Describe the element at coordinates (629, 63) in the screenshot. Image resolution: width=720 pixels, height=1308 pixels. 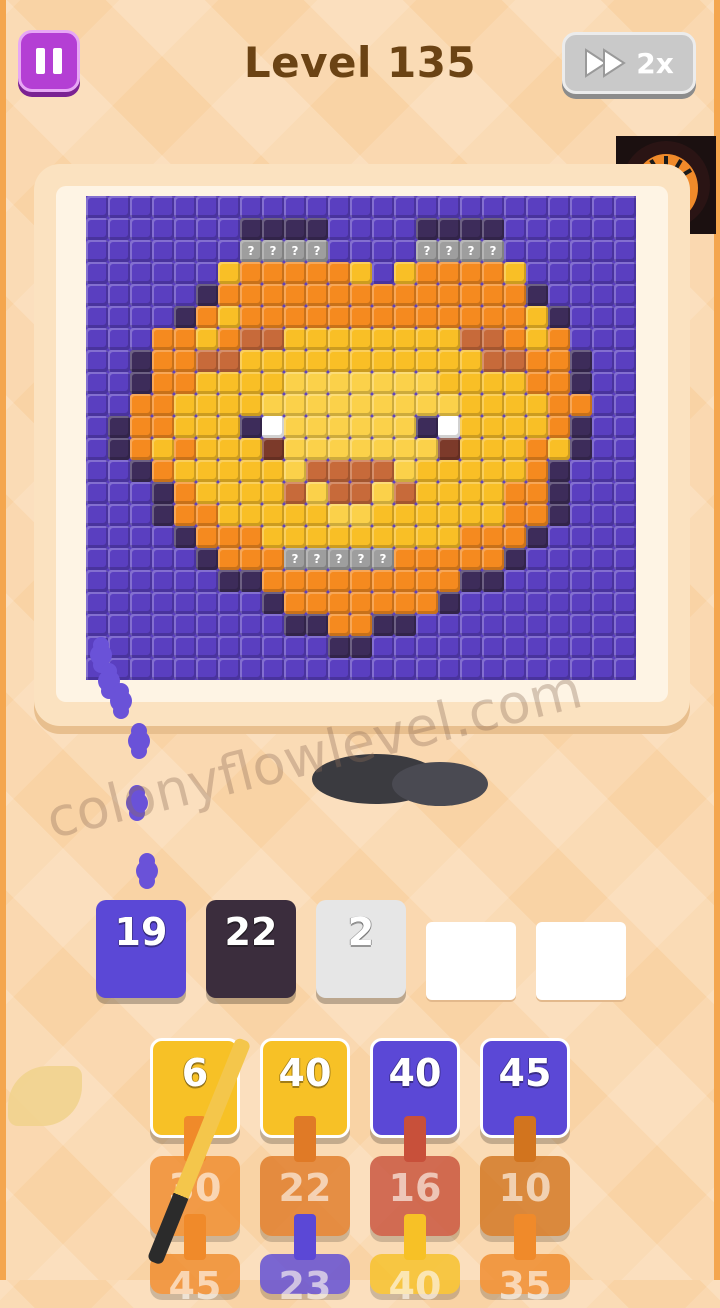
I see `speed-toggle-button: 2x` at that location.